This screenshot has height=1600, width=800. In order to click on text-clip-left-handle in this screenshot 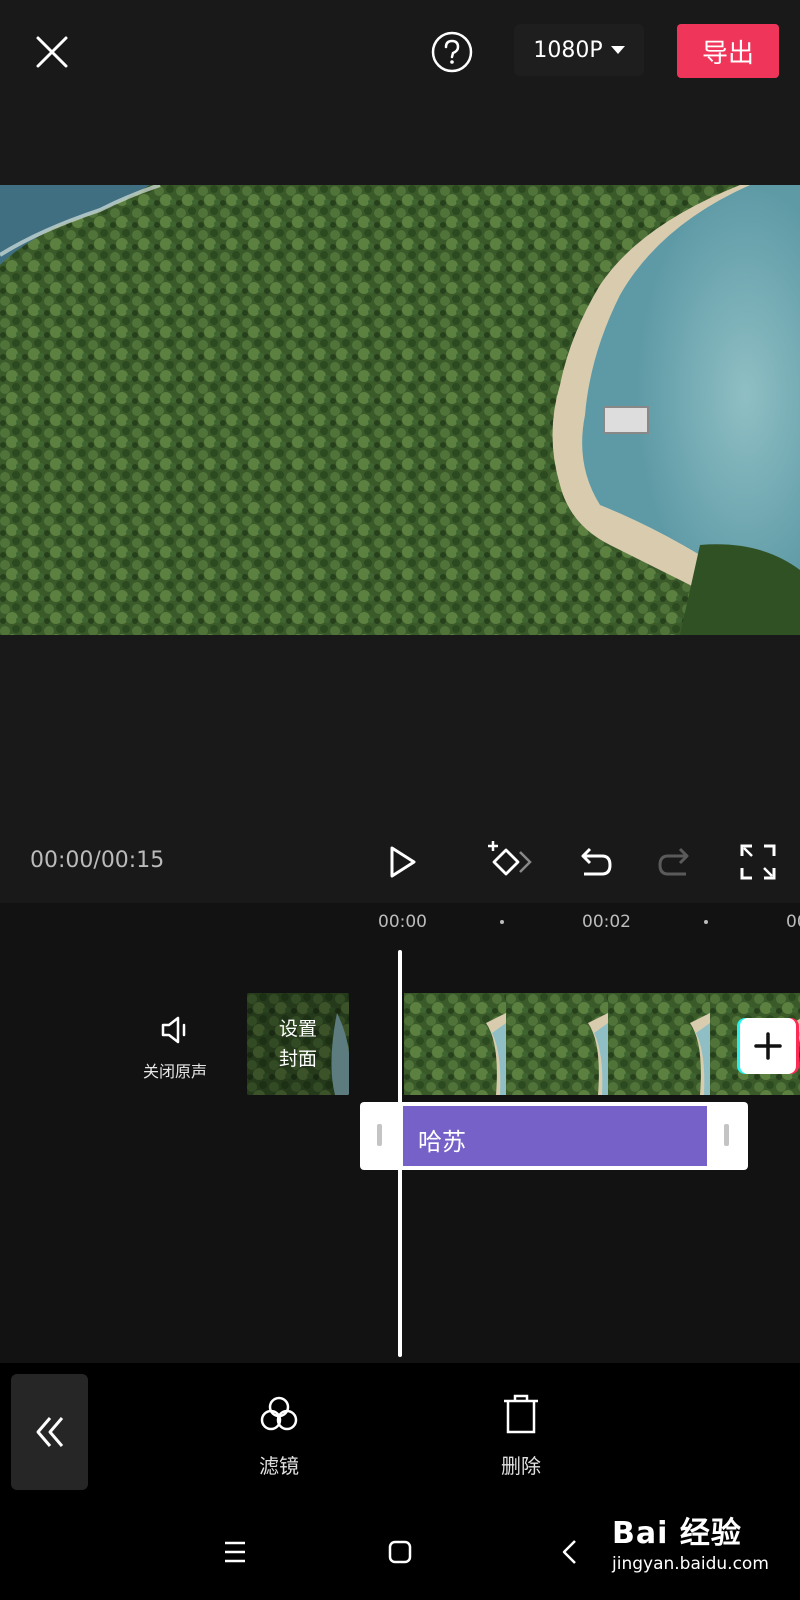, I will do `click(379, 1135)`.